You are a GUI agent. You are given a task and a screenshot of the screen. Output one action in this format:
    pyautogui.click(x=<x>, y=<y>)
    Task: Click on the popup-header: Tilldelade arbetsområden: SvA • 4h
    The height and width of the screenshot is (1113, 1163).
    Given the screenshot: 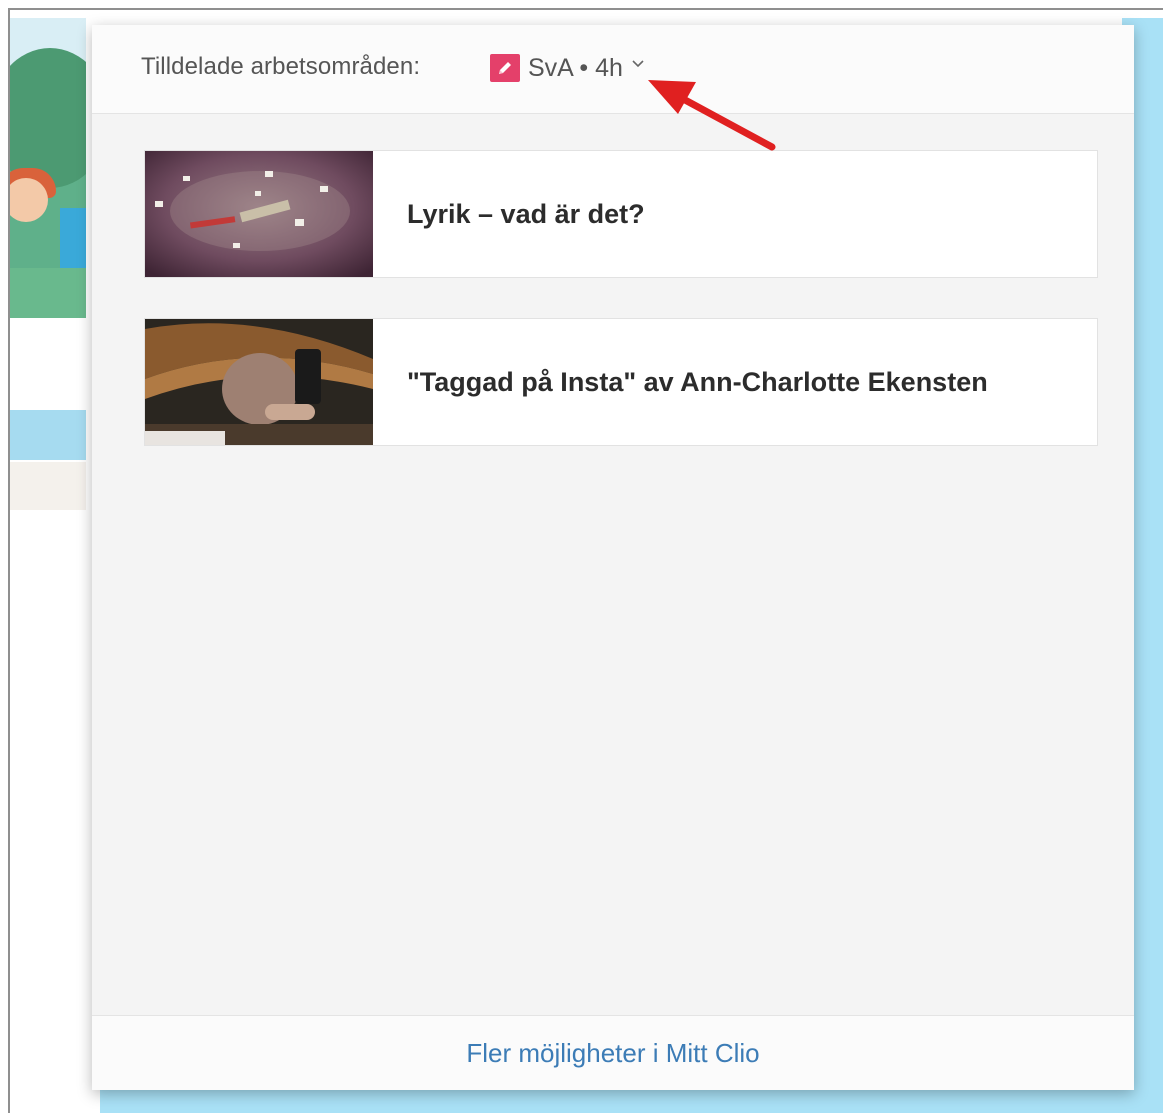 What is the action you would take?
    pyautogui.click(x=613, y=69)
    